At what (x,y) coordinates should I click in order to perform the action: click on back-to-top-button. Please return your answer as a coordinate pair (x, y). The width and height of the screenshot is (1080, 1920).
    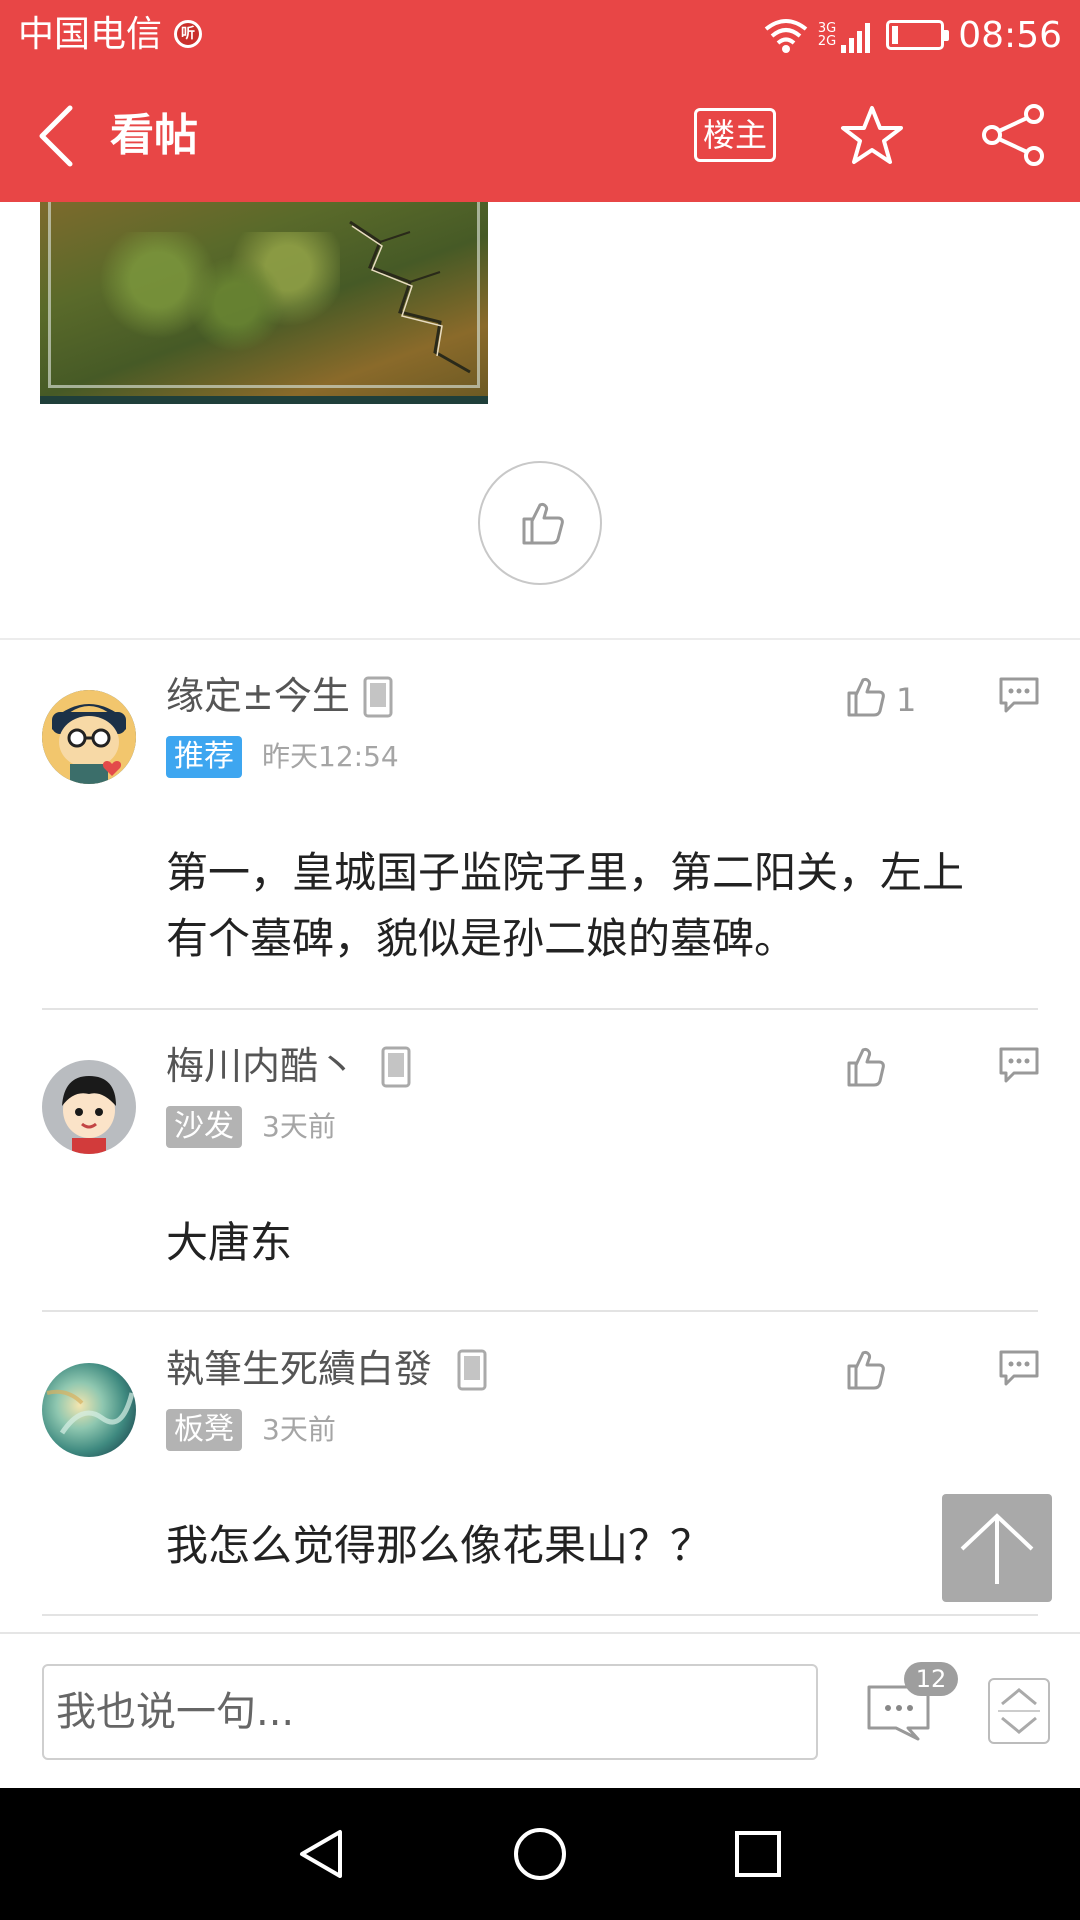
    Looking at the image, I should click on (997, 1548).